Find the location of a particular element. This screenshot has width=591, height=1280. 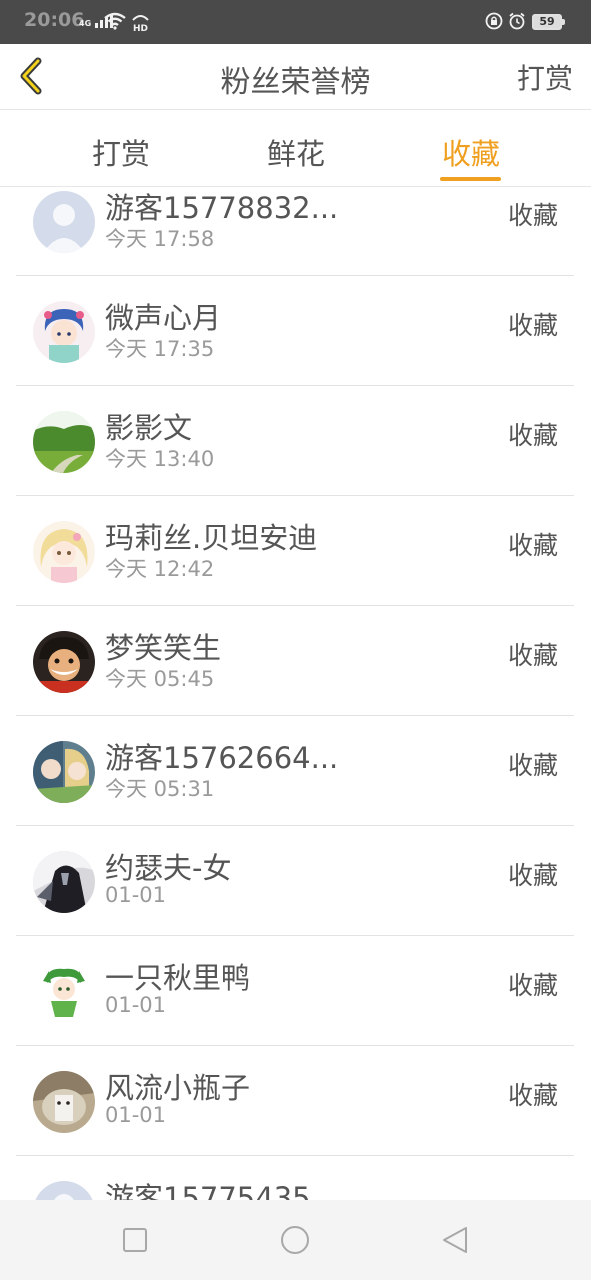

lock-rotation-icon is located at coordinates (494, 21).